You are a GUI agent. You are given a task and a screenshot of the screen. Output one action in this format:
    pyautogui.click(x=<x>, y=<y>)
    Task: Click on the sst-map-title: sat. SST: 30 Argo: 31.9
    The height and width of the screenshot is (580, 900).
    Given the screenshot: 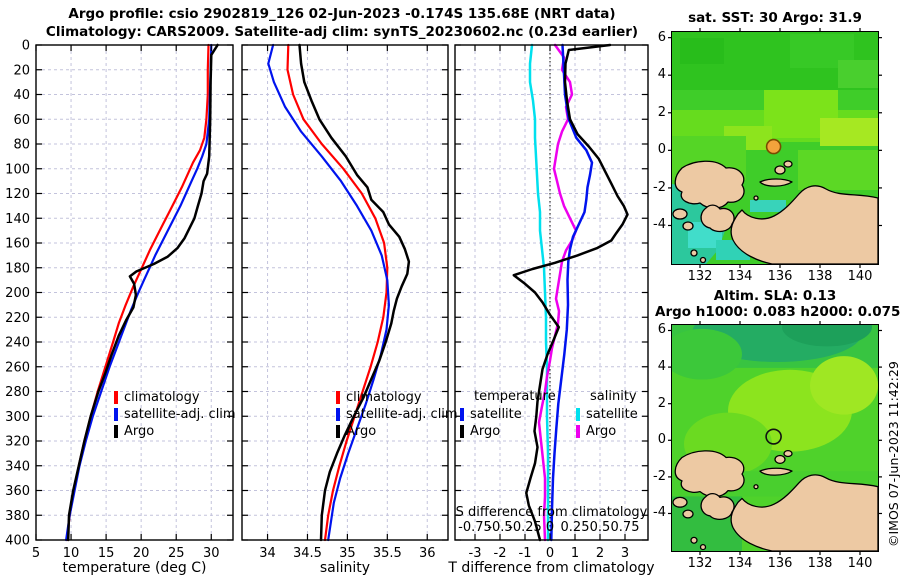 What is the action you would take?
    pyautogui.click(x=775, y=18)
    